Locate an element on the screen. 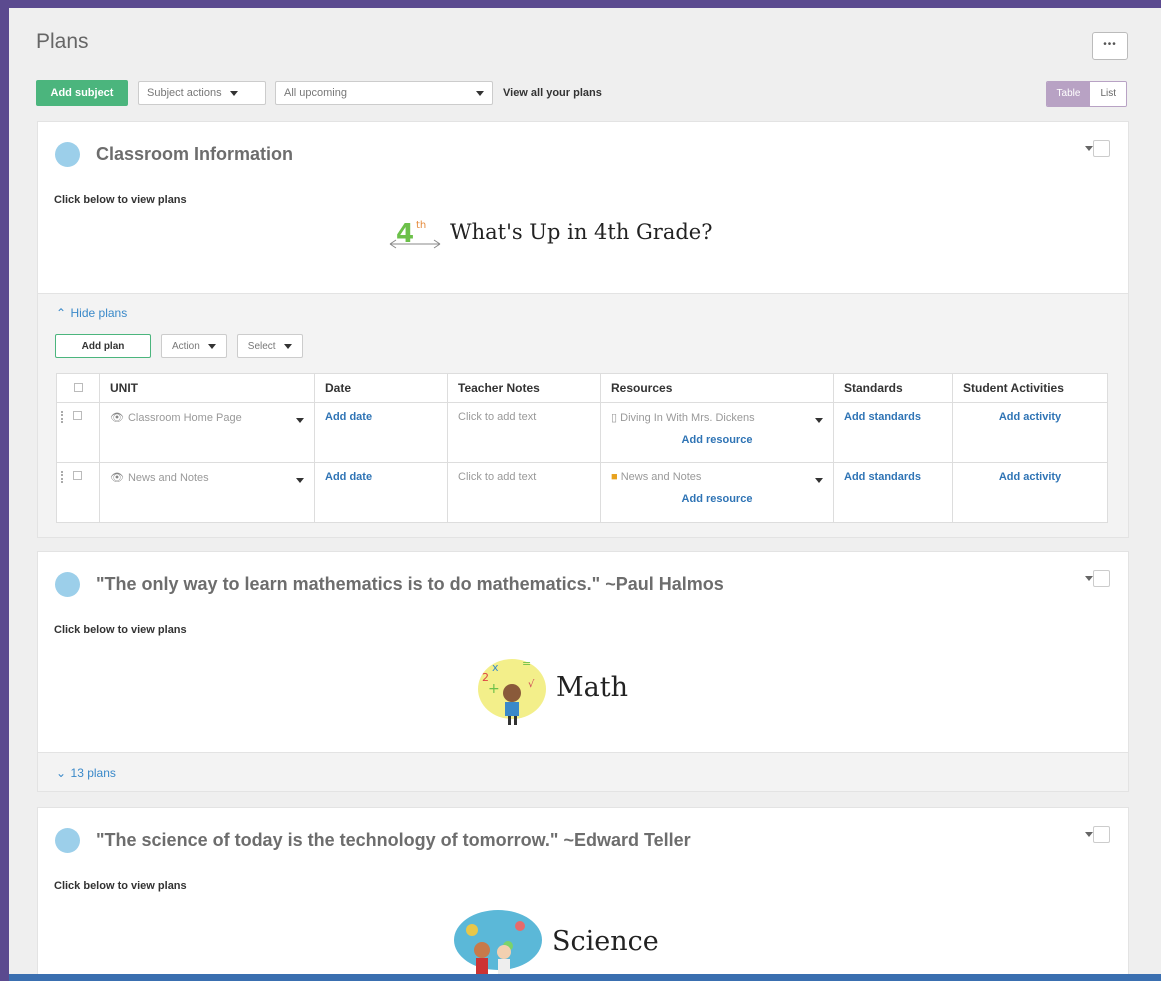 This screenshot has height=981, width=1161. subject-title: Classroom Information is located at coordinates (194, 154).